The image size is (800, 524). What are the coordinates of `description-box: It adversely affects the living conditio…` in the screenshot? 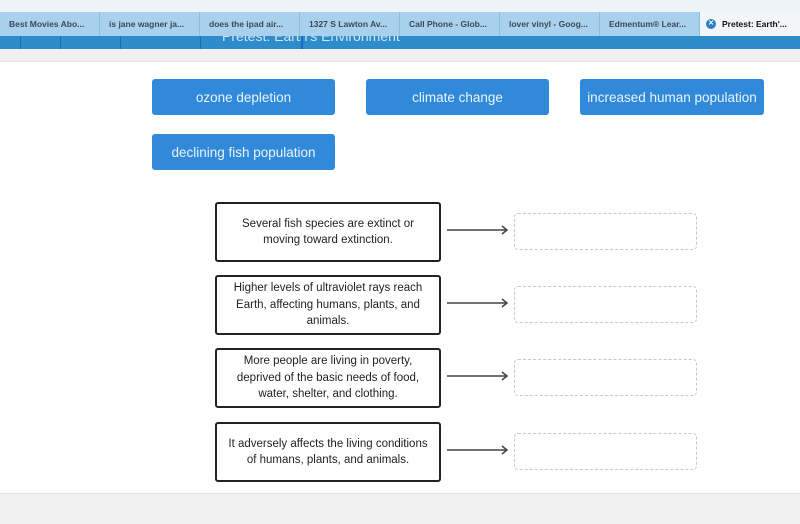 It's located at (328, 452).